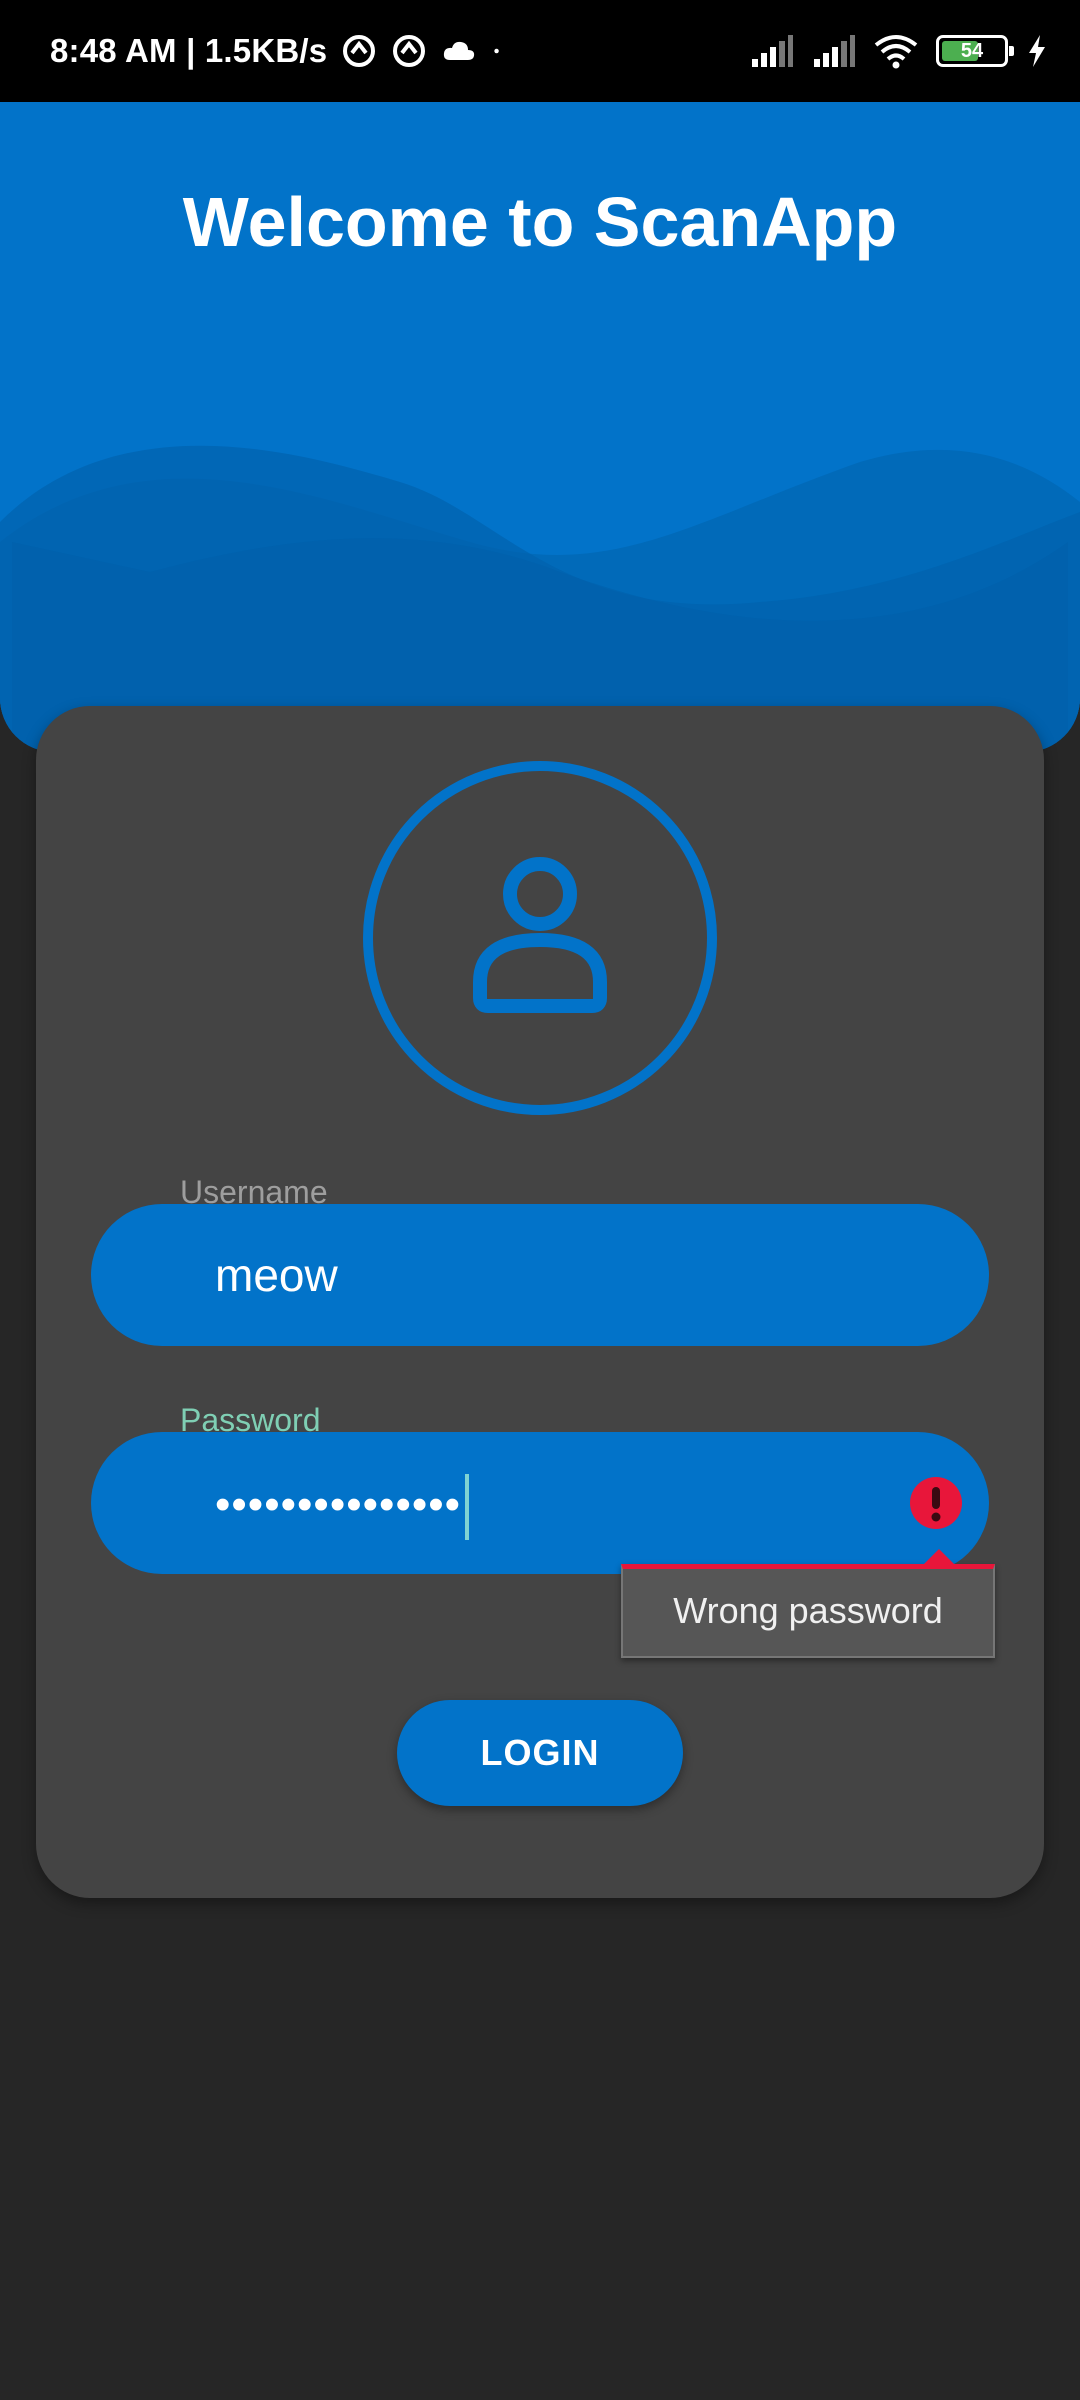 The width and height of the screenshot is (1080, 2400). I want to click on status-bar: 8:48 AM | 1.5KB/s 54, so click(540, 51).